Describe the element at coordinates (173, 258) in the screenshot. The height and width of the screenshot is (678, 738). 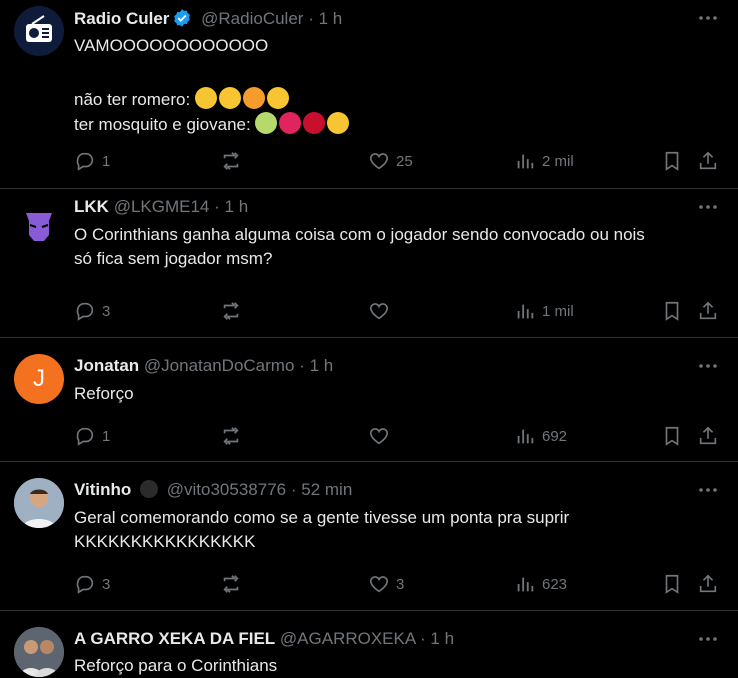
I see `tweet-line: só fica sem jogador msm?` at that location.